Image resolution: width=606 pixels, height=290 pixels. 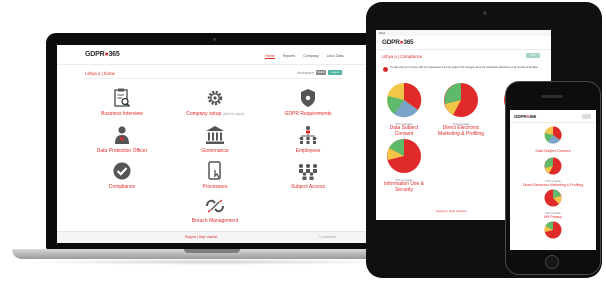 What do you see at coordinates (215, 206) in the screenshot?
I see `broken-link-icon` at bounding box center [215, 206].